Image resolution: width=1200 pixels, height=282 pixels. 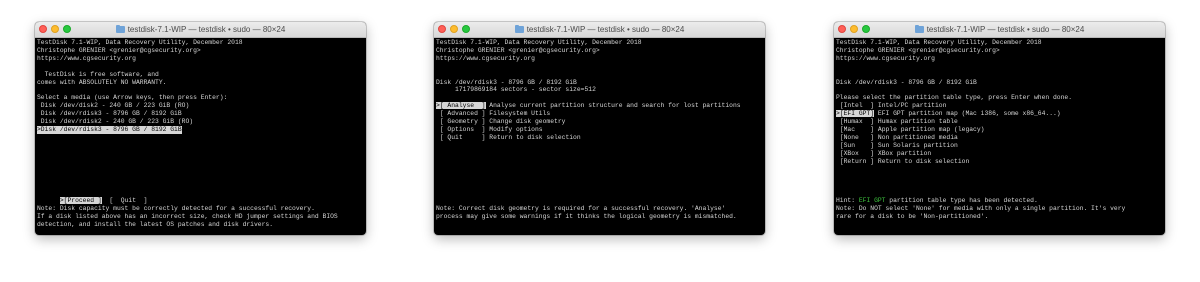 What do you see at coordinates (922, 161) in the screenshot?
I see `type-desc: Return to disk selection` at bounding box center [922, 161].